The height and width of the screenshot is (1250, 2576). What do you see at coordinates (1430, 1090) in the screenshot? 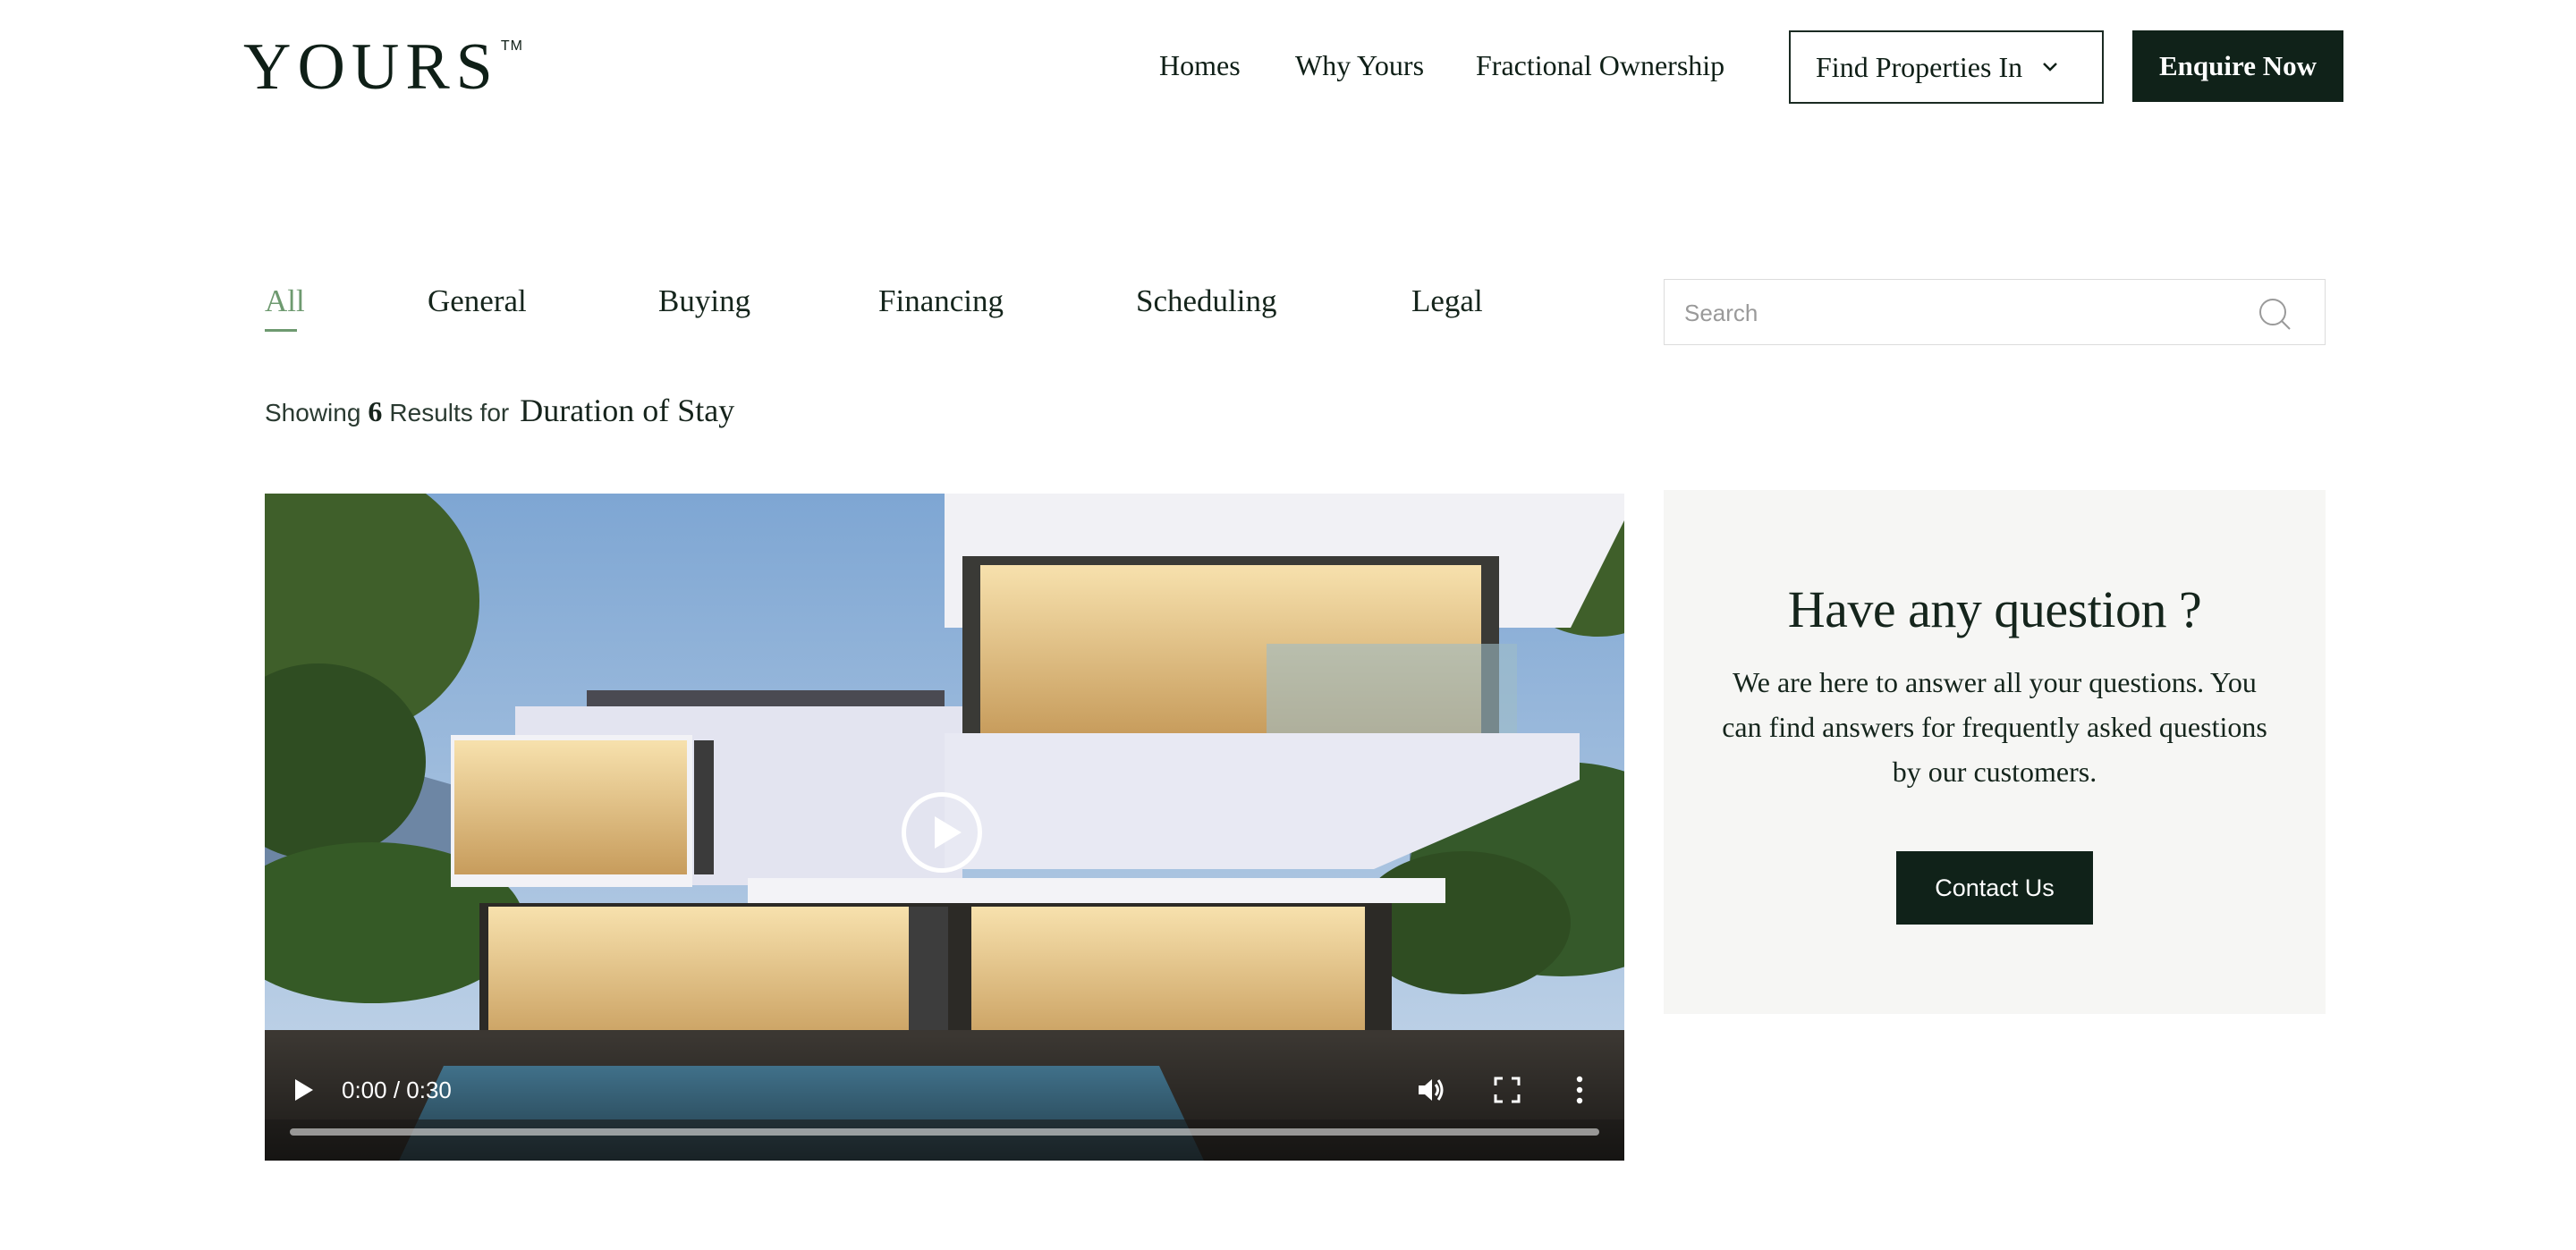
I see `volume-icon` at bounding box center [1430, 1090].